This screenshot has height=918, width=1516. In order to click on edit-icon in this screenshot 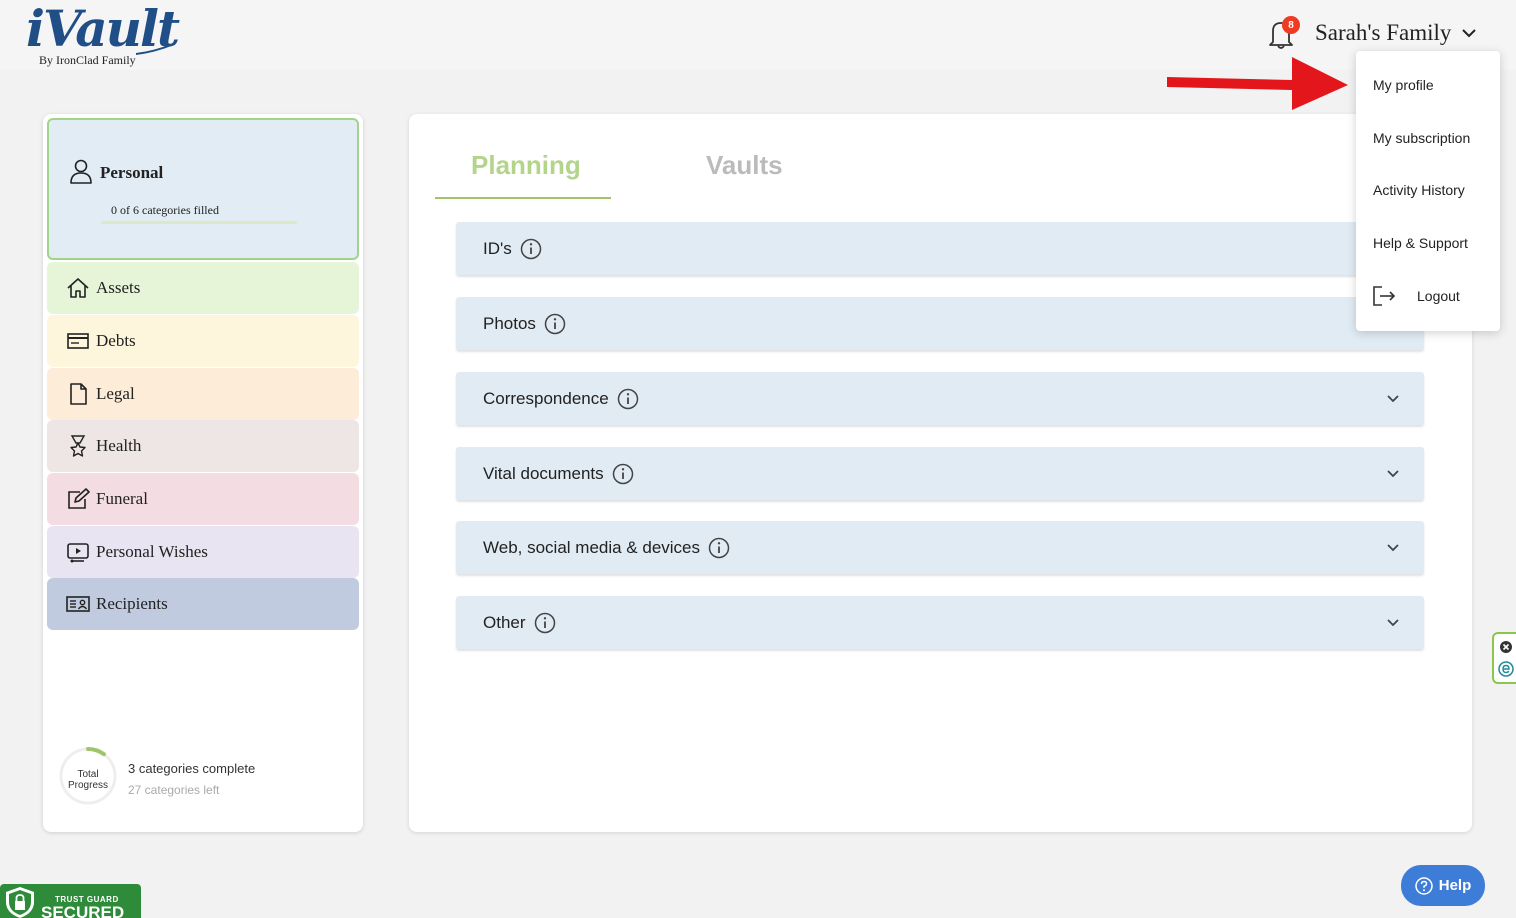, I will do `click(79, 498)`.